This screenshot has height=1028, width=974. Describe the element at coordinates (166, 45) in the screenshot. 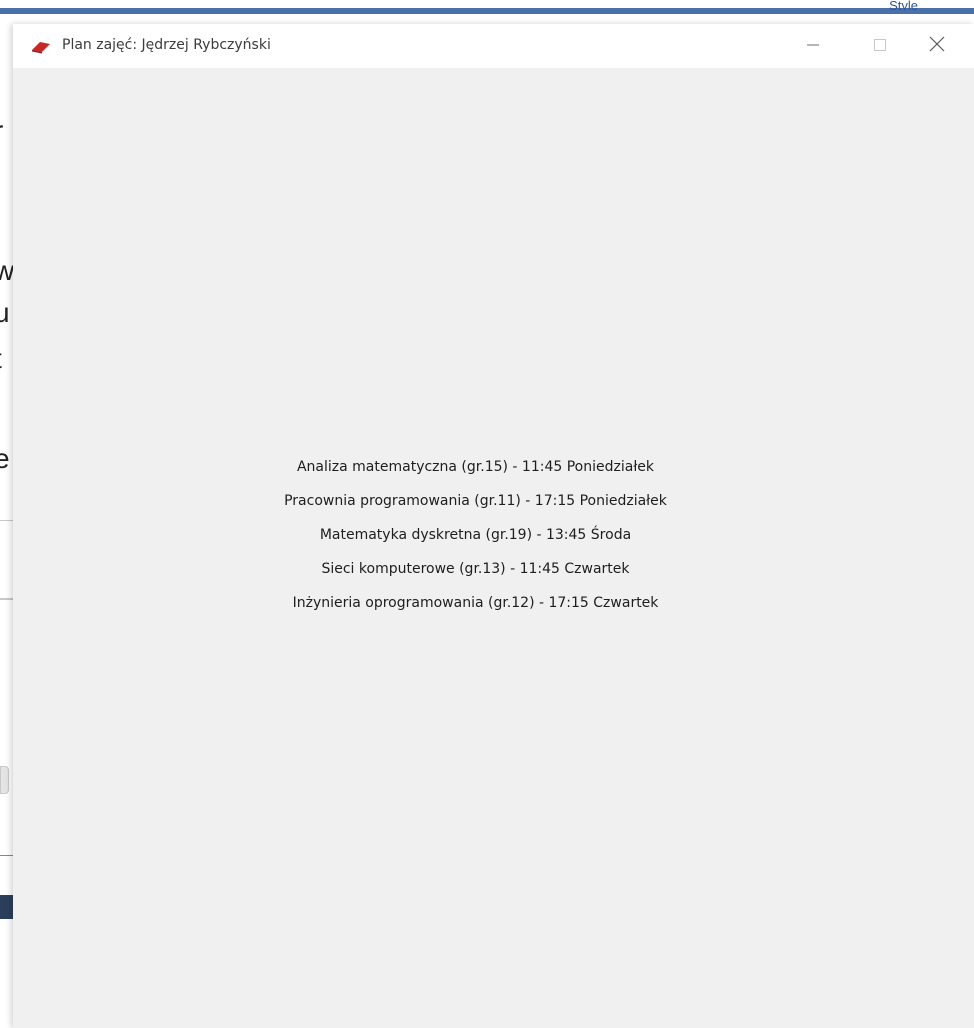

I see `window-title: Plan zajęć: Jędrzej Rybczyński` at that location.